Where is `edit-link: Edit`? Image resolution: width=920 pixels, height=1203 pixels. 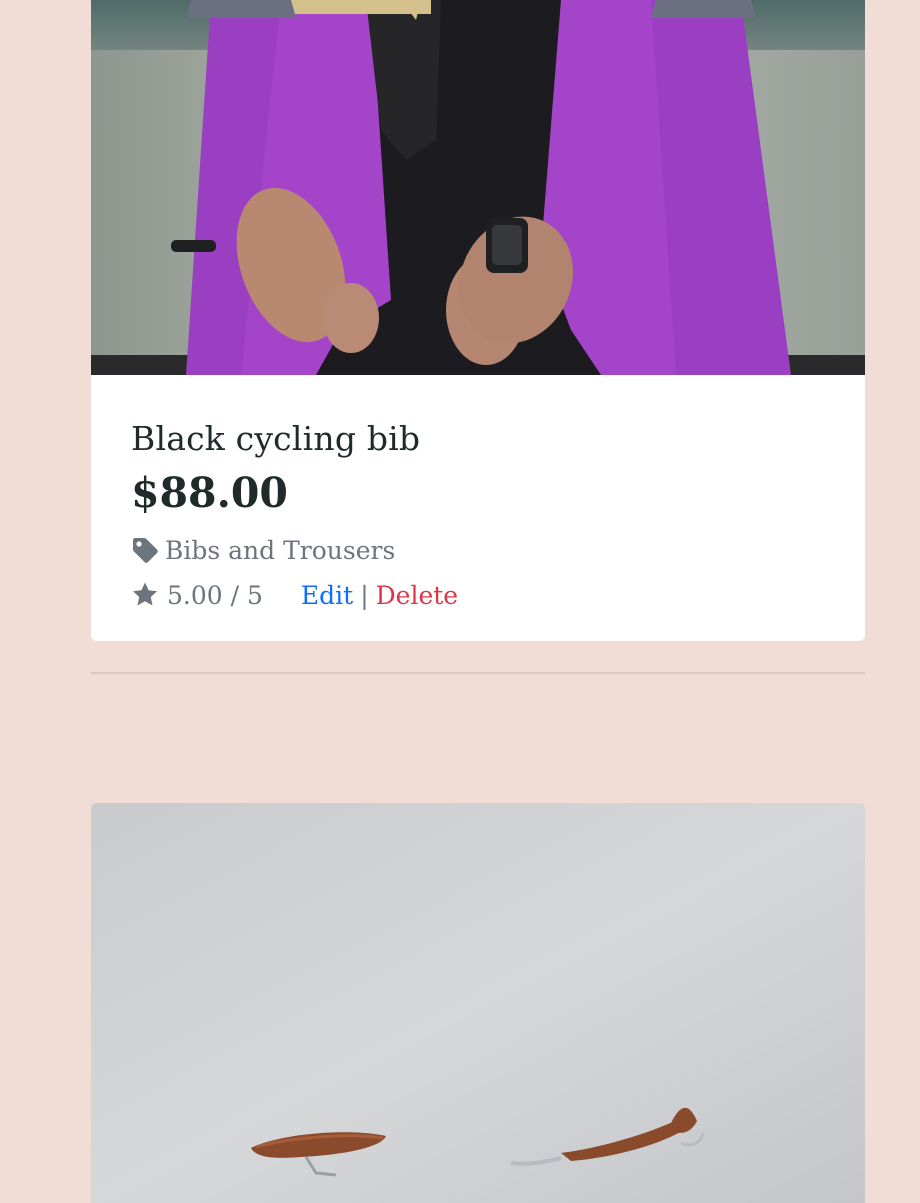 edit-link: Edit is located at coordinates (327, 595).